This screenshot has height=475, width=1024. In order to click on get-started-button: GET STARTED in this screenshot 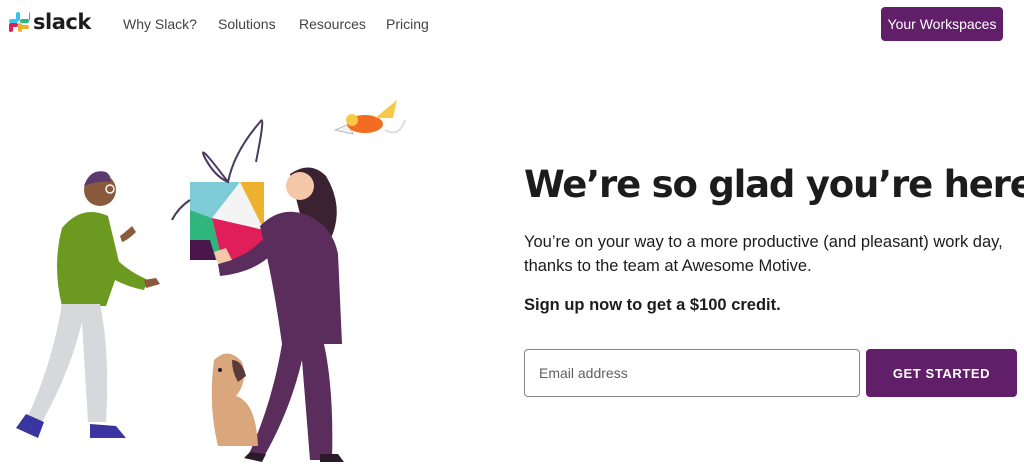, I will do `click(941, 373)`.